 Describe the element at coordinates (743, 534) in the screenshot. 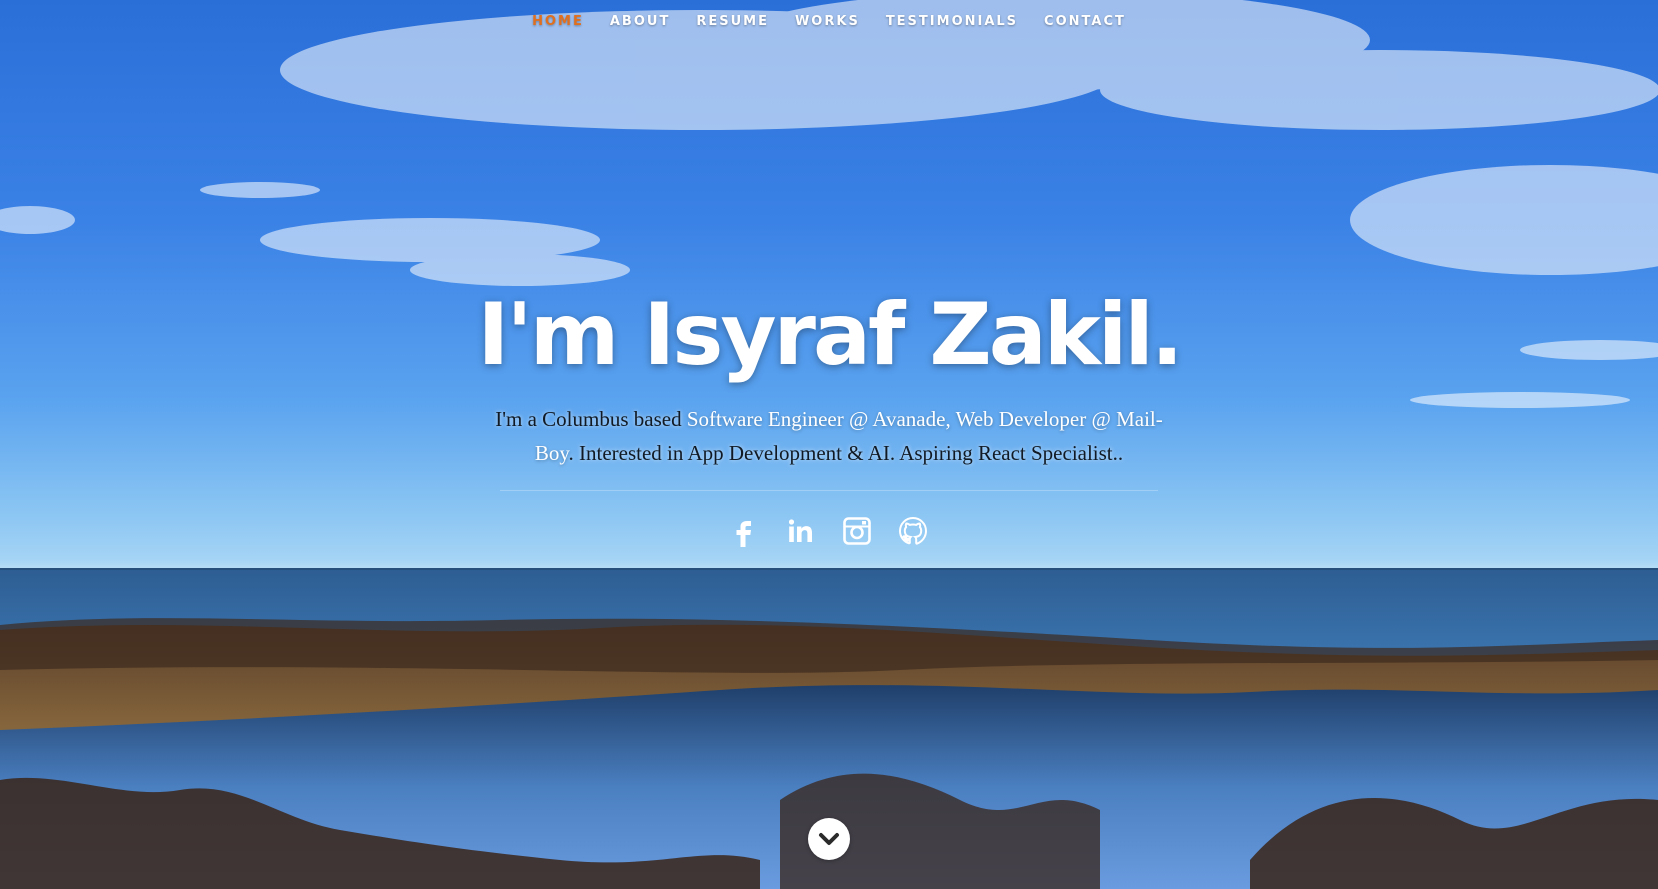

I see `facebook-icon` at that location.